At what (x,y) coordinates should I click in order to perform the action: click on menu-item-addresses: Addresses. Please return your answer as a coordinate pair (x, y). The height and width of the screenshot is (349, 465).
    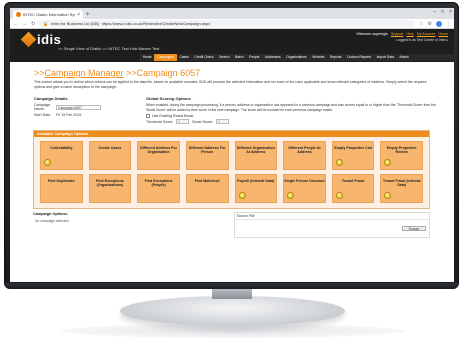
    Looking at the image, I should click on (272, 57).